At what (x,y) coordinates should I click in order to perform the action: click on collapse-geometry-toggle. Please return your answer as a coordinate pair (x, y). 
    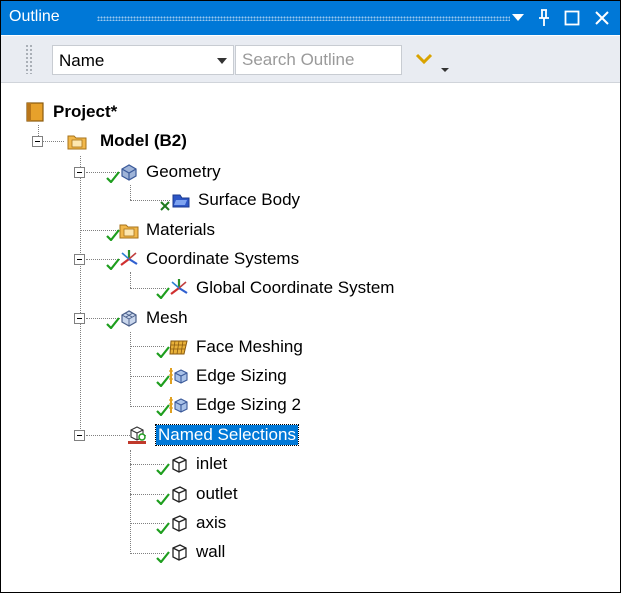
    Looking at the image, I should click on (79, 172).